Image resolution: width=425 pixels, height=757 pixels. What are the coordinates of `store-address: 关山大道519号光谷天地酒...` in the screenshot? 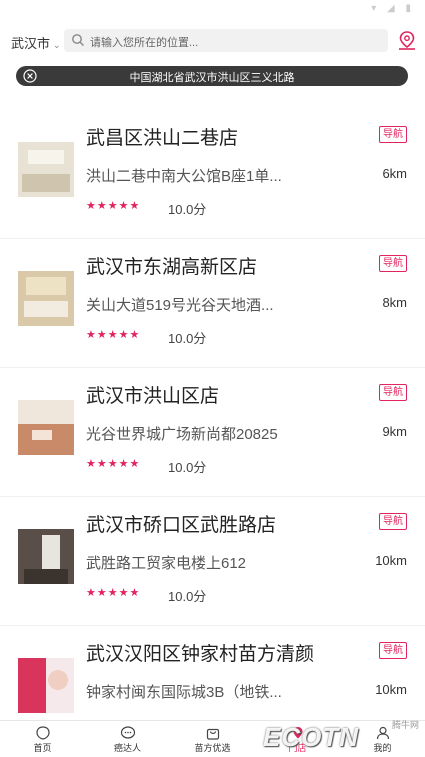 It's located at (180, 305).